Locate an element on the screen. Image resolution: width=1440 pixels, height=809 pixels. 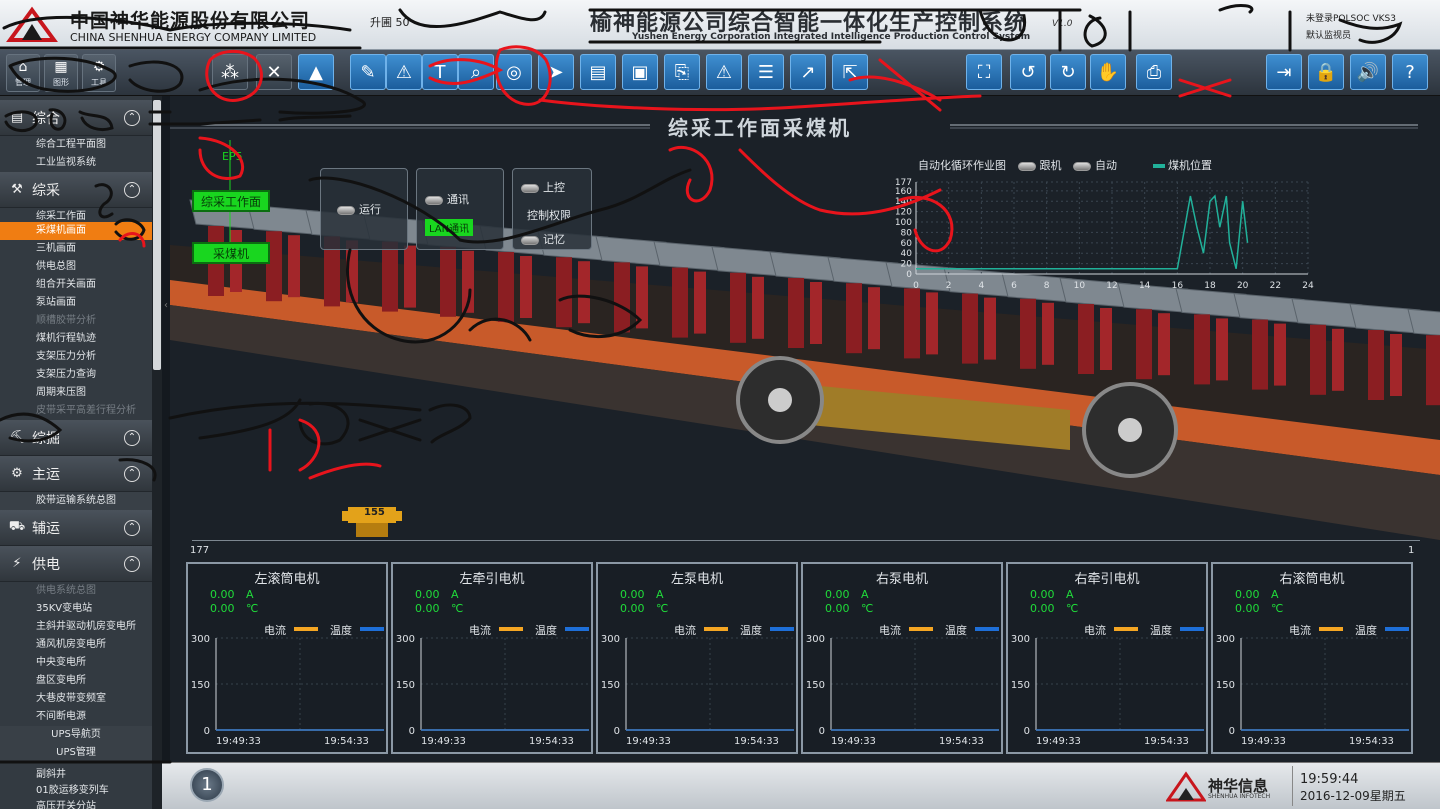
x-tick-label: 14 is located at coordinates (1145, 286).